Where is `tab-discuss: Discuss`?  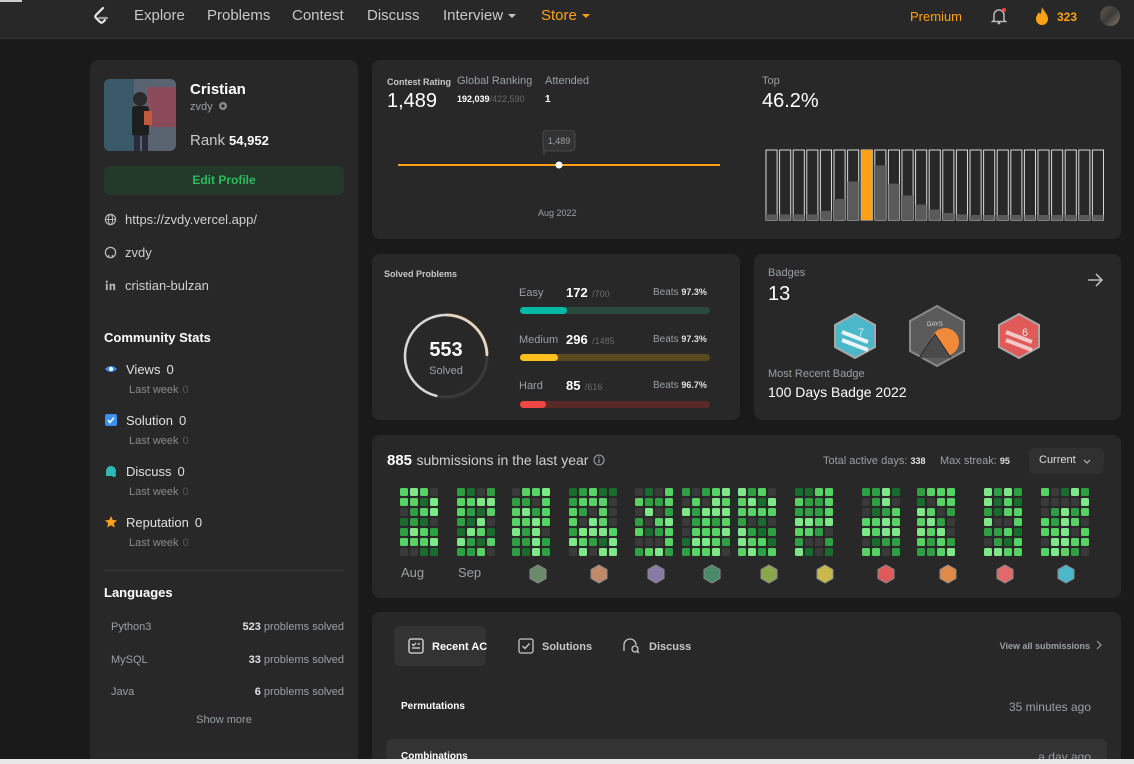 tab-discuss: Discuss is located at coordinates (656, 646).